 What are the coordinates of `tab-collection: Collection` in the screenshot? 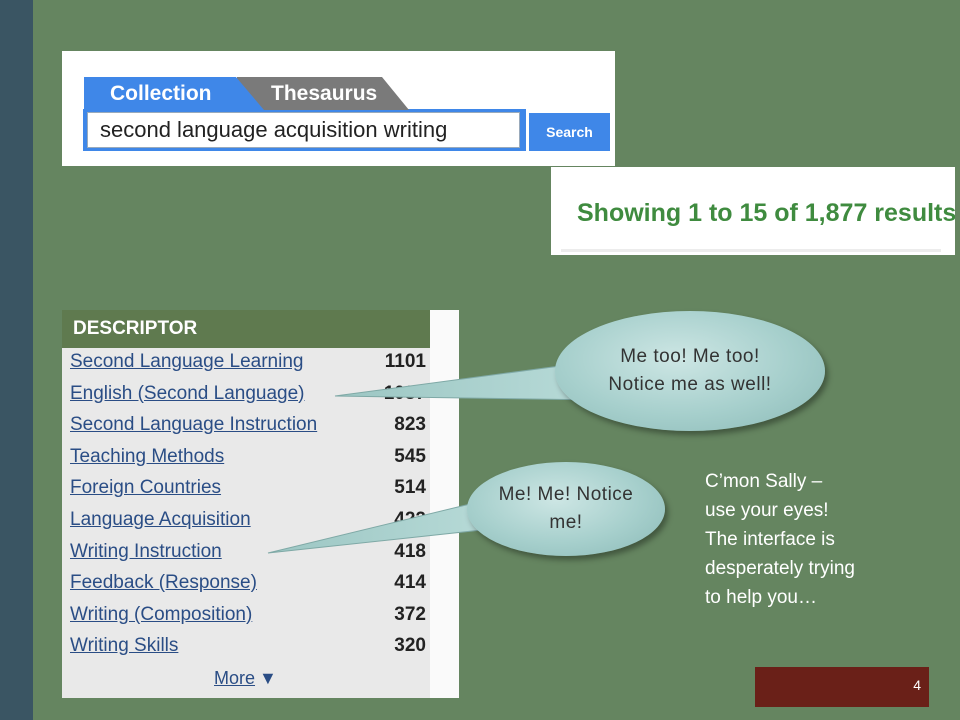 It's located at (174, 93).